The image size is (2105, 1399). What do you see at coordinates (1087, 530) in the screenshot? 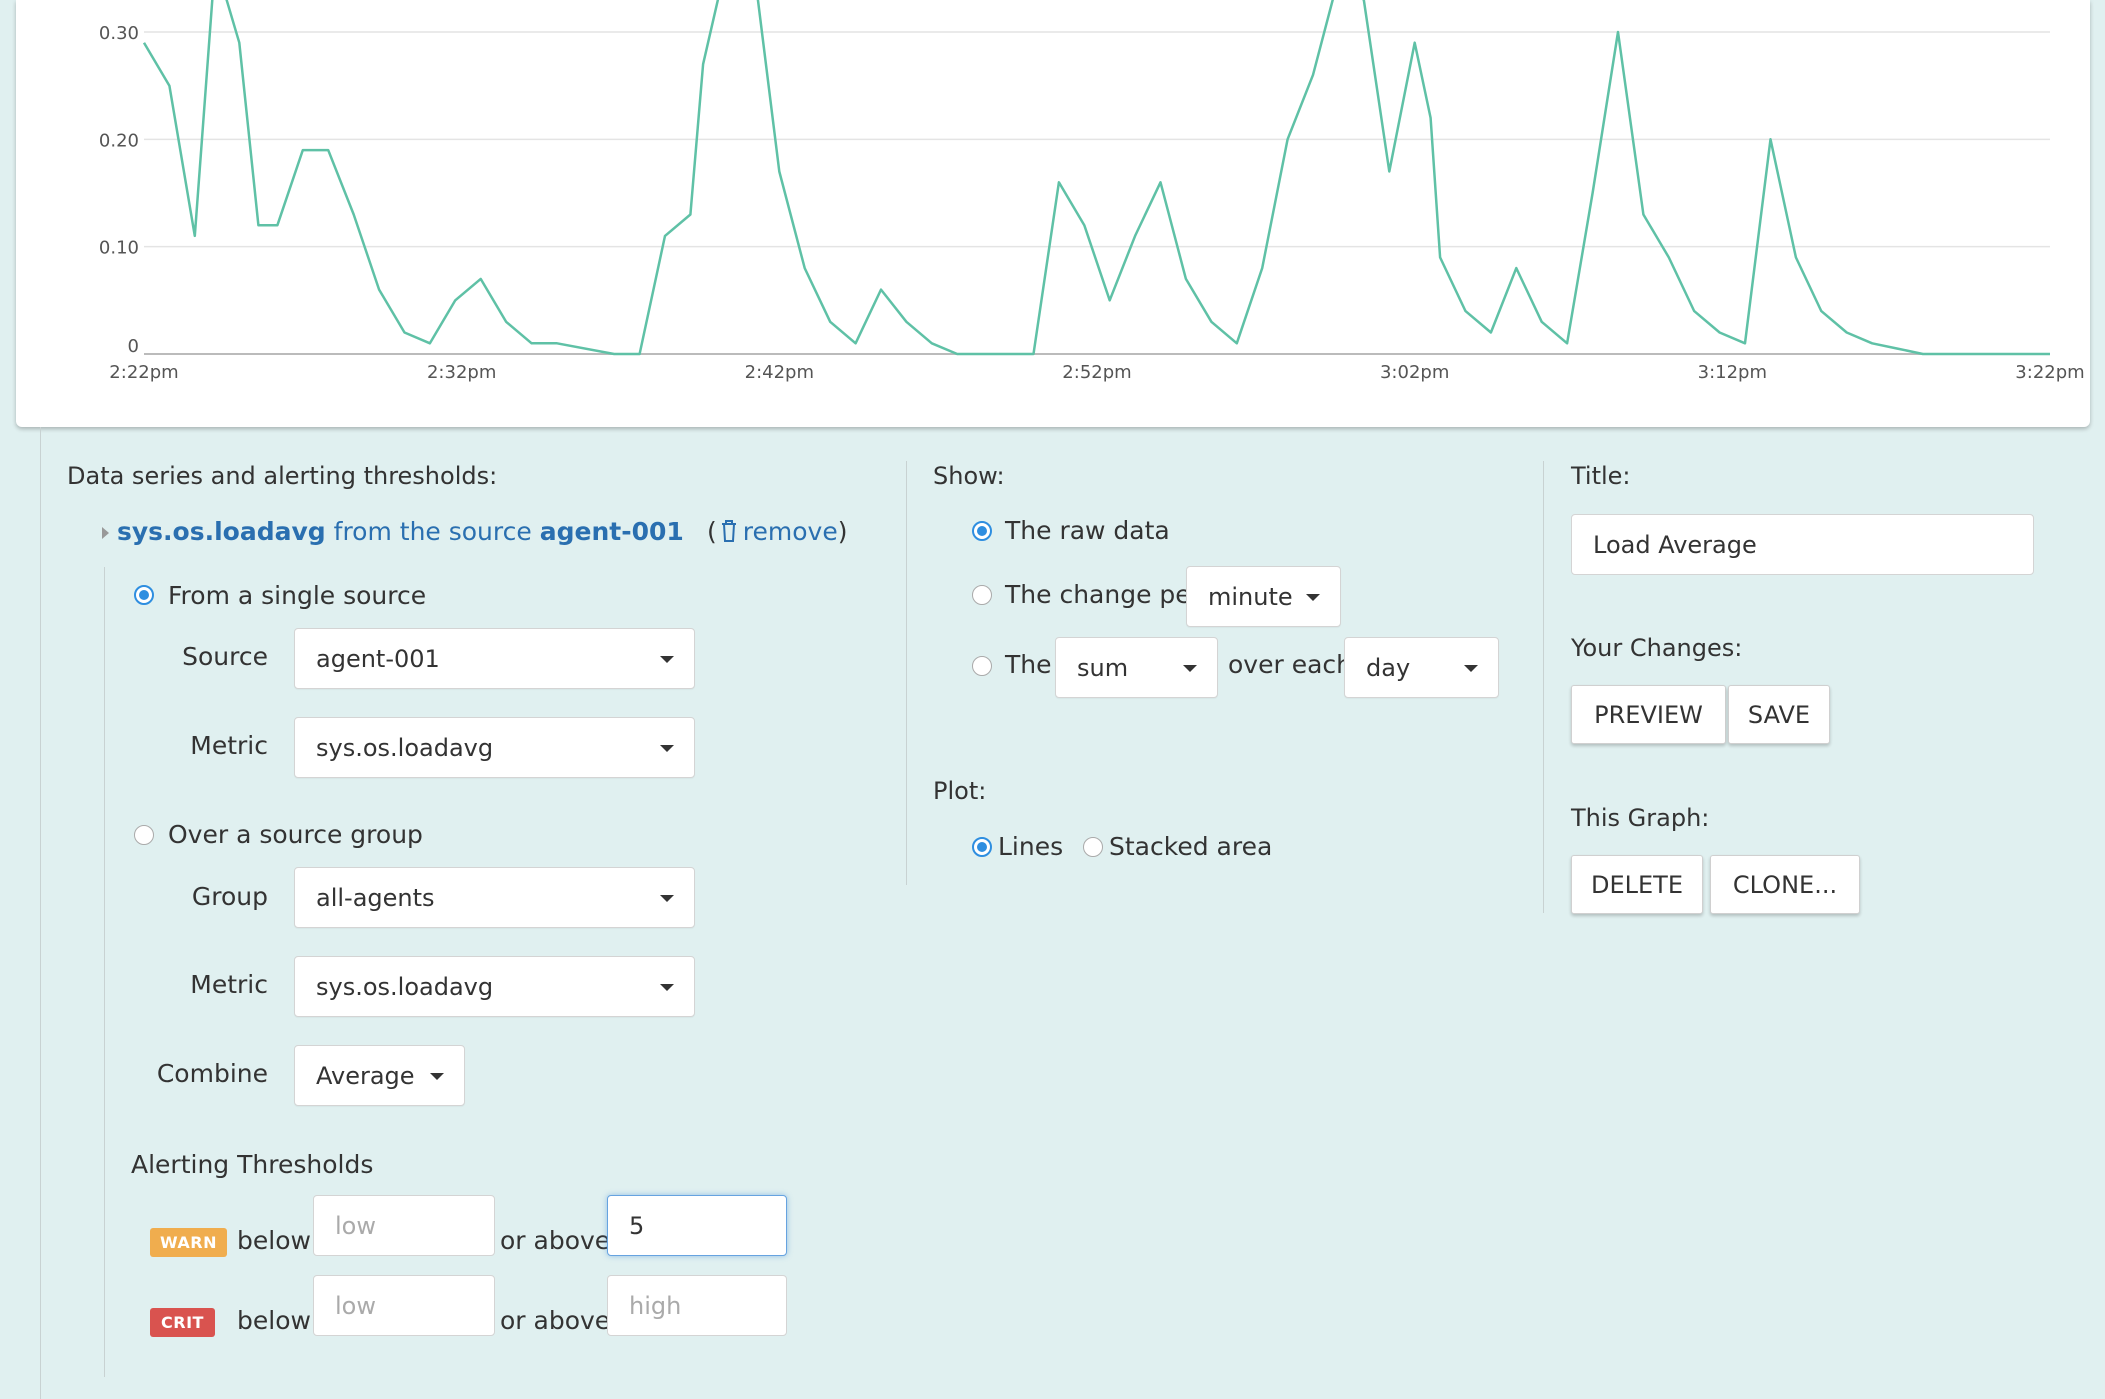
I see `raw-data-label: The raw data` at bounding box center [1087, 530].